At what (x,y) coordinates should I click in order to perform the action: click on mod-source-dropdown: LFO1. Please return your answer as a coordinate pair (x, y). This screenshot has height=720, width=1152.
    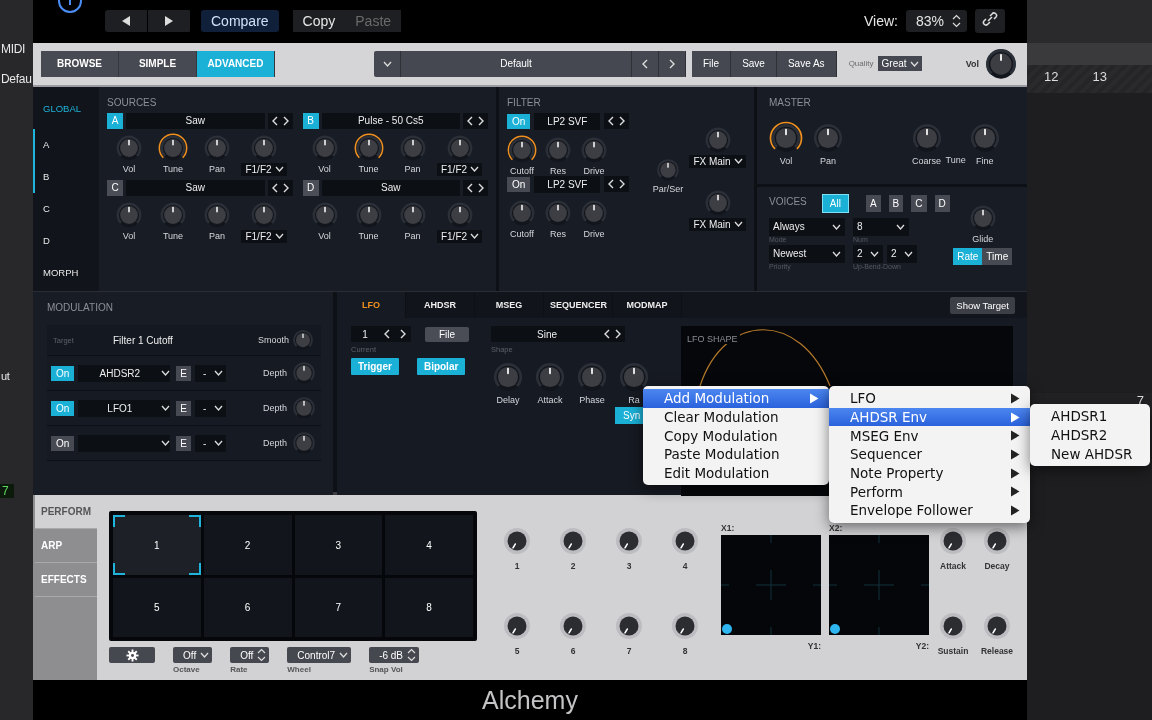
    Looking at the image, I should click on (124, 408).